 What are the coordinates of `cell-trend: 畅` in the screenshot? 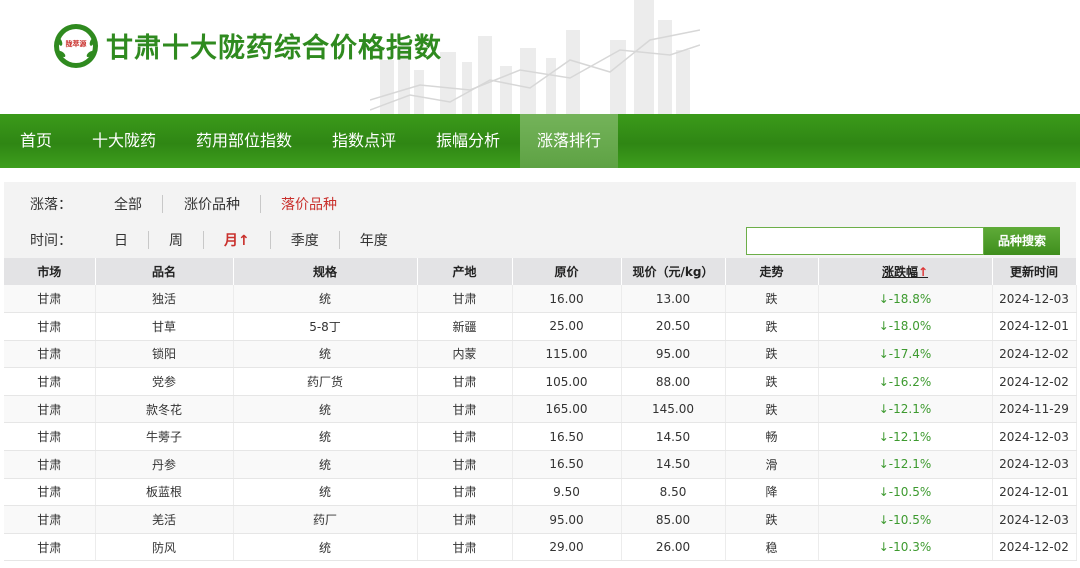 It's located at (772, 437).